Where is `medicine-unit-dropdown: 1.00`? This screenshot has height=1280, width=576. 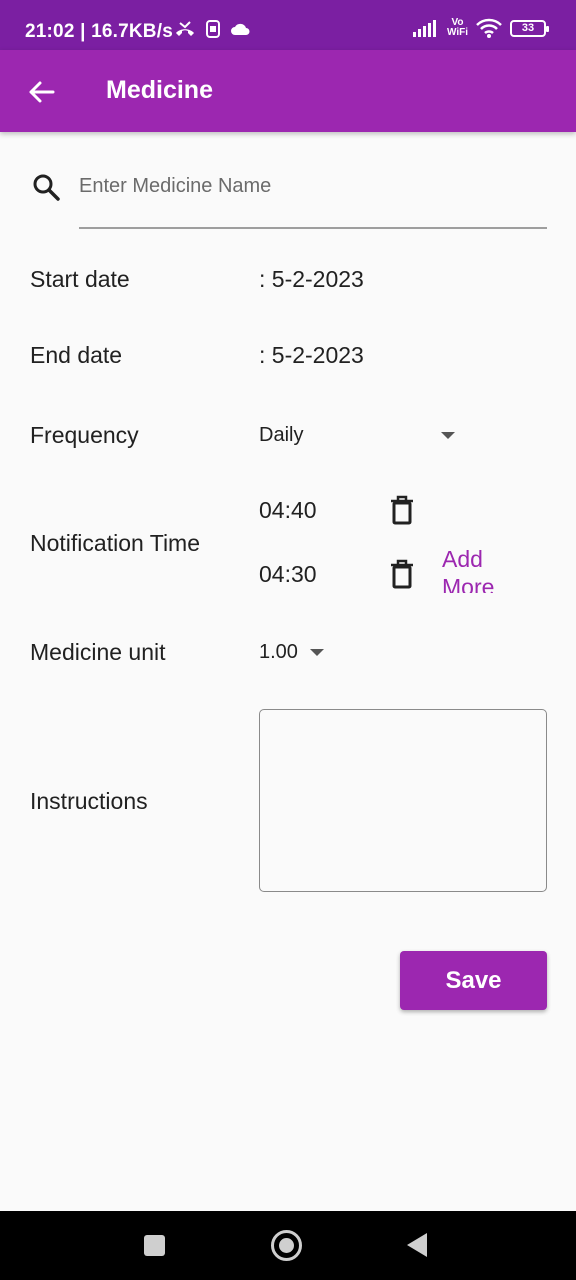
medicine-unit-dropdown: 1.00 is located at coordinates (291, 652).